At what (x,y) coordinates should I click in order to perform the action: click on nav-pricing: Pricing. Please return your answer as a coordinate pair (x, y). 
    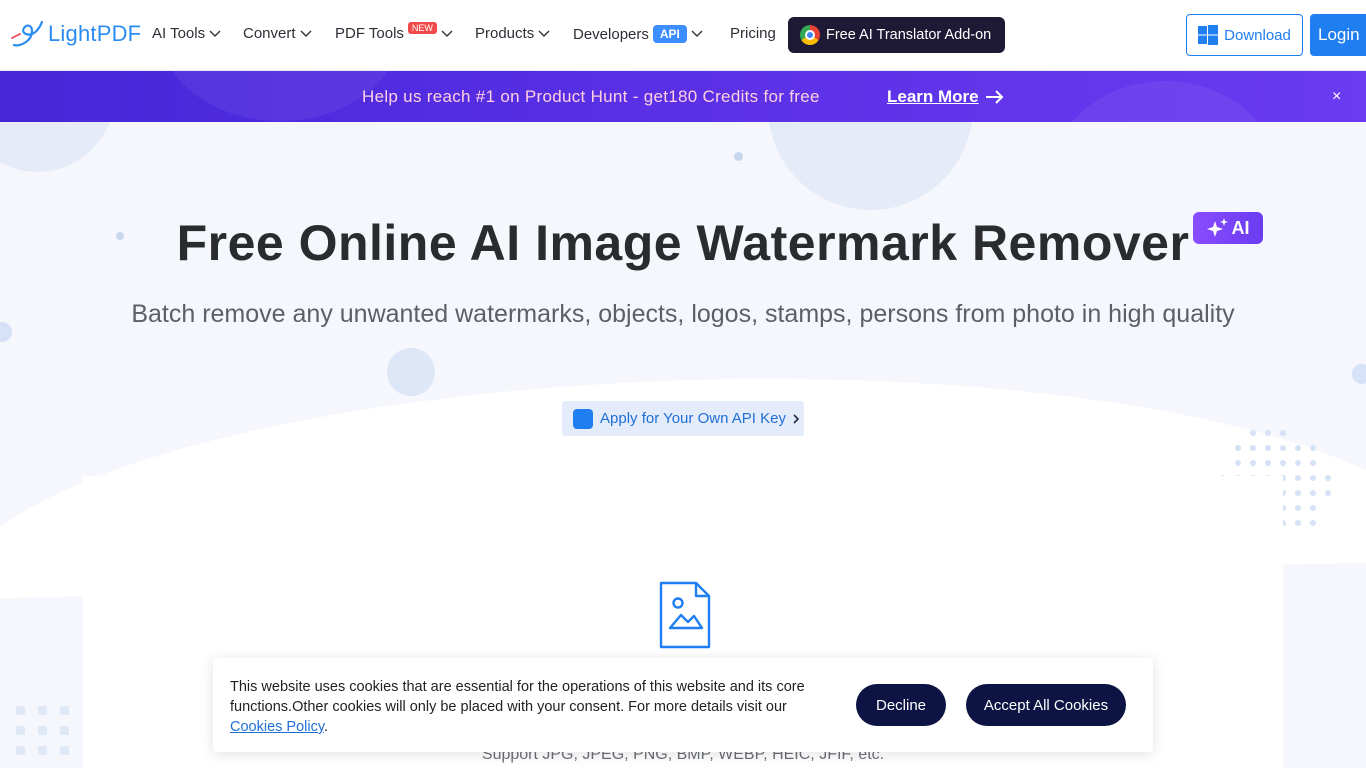
    Looking at the image, I should click on (753, 33).